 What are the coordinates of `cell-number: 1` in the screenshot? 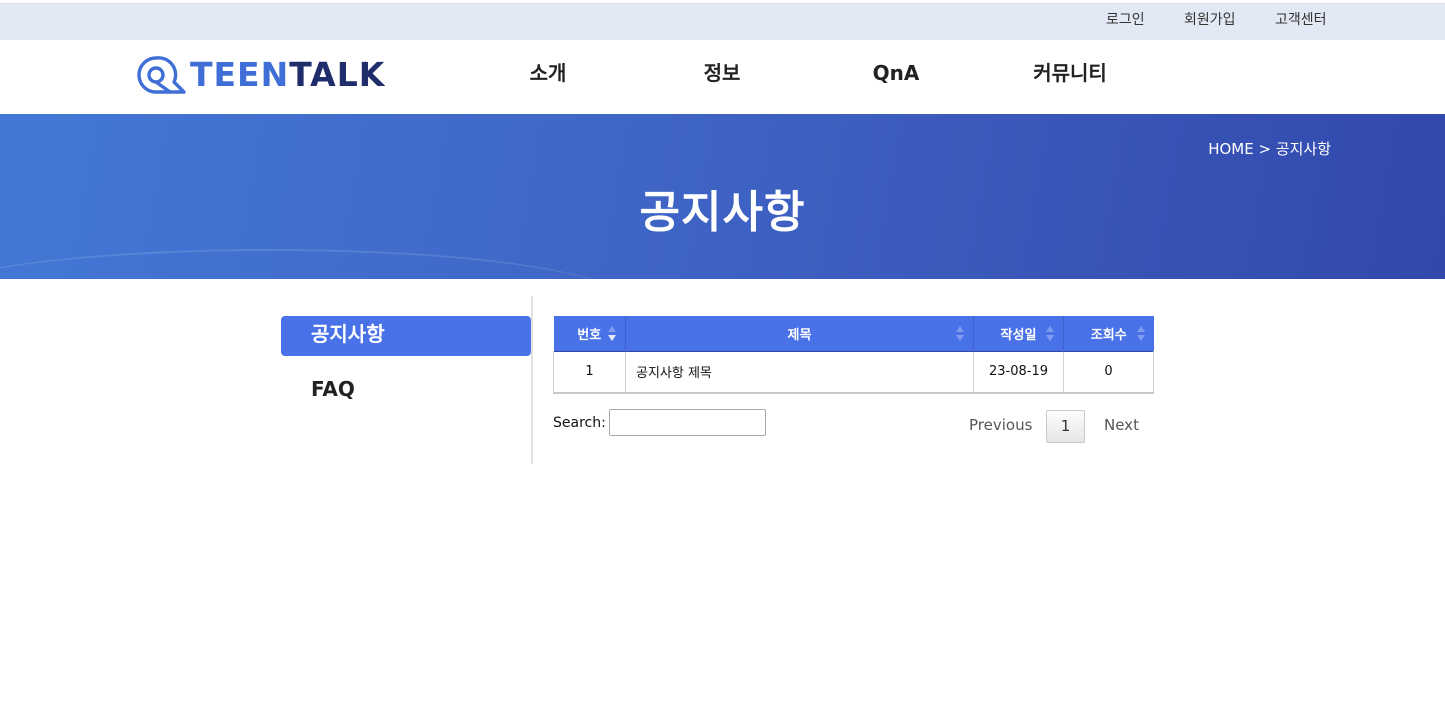 It's located at (589, 372).